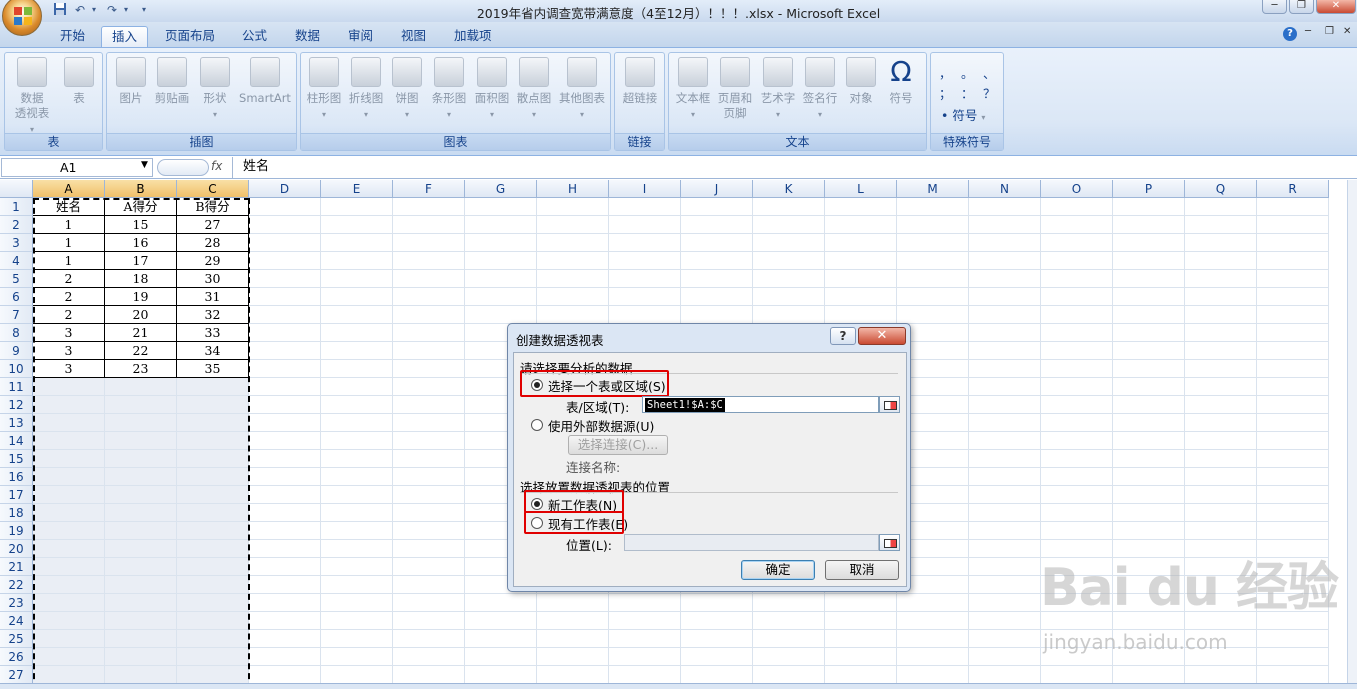 Image resolution: width=1357 pixels, height=689 pixels. I want to click on cell-b18, so click(141, 513).